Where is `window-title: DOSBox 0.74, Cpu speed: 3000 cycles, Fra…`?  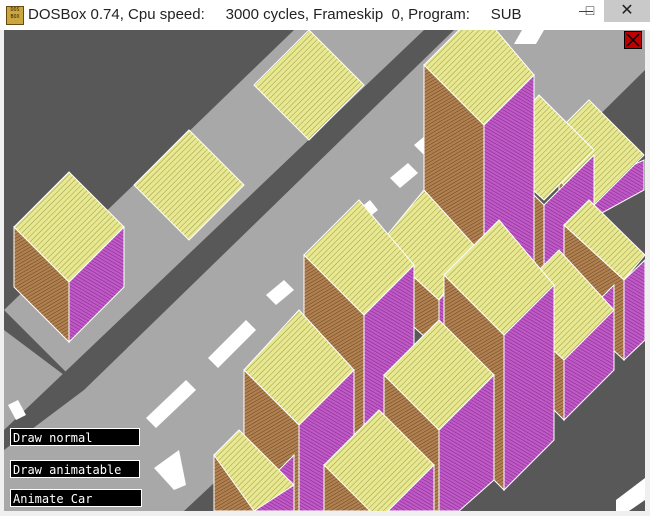 window-title: DOSBox 0.74, Cpu speed: 3000 cycles, Fra… is located at coordinates (275, 14).